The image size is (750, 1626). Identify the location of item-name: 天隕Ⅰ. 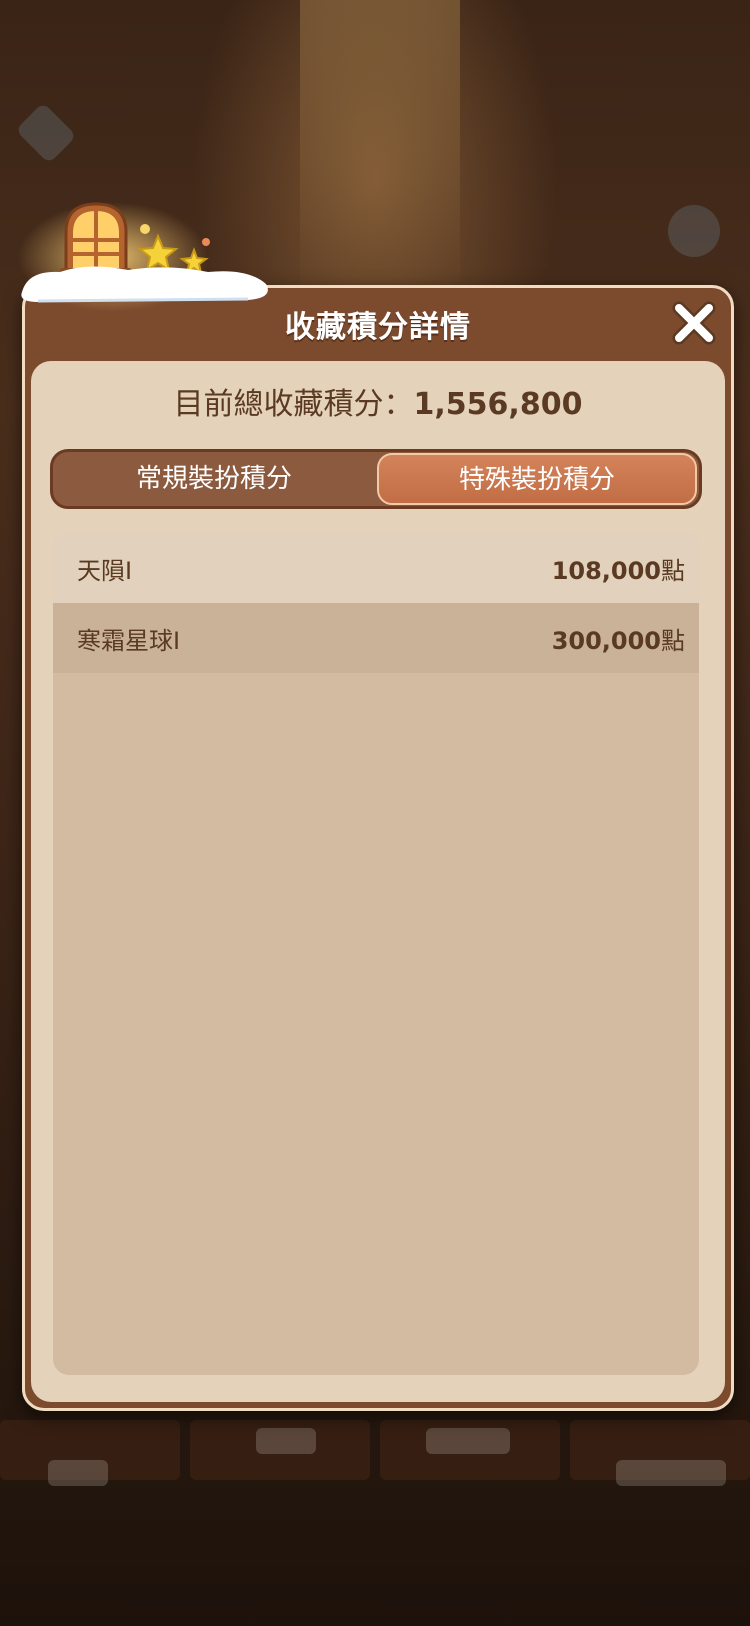
(105, 570).